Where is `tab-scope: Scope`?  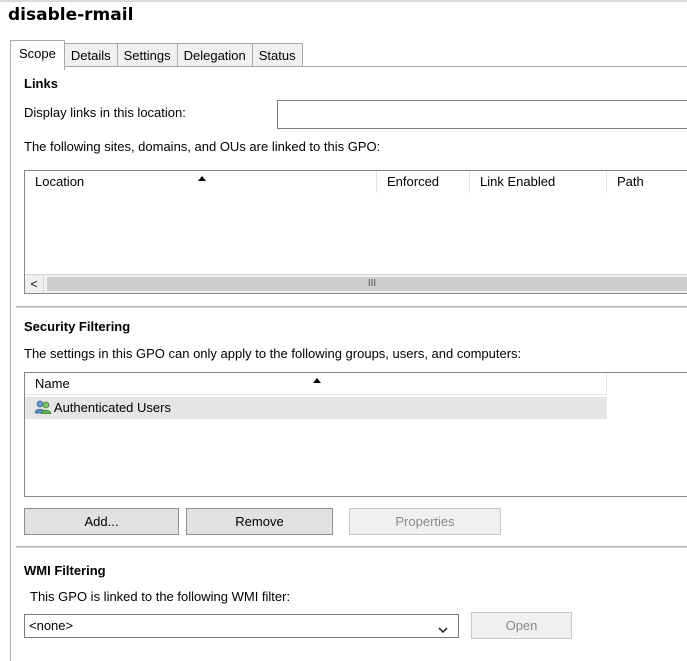 tab-scope: Scope is located at coordinates (37, 55).